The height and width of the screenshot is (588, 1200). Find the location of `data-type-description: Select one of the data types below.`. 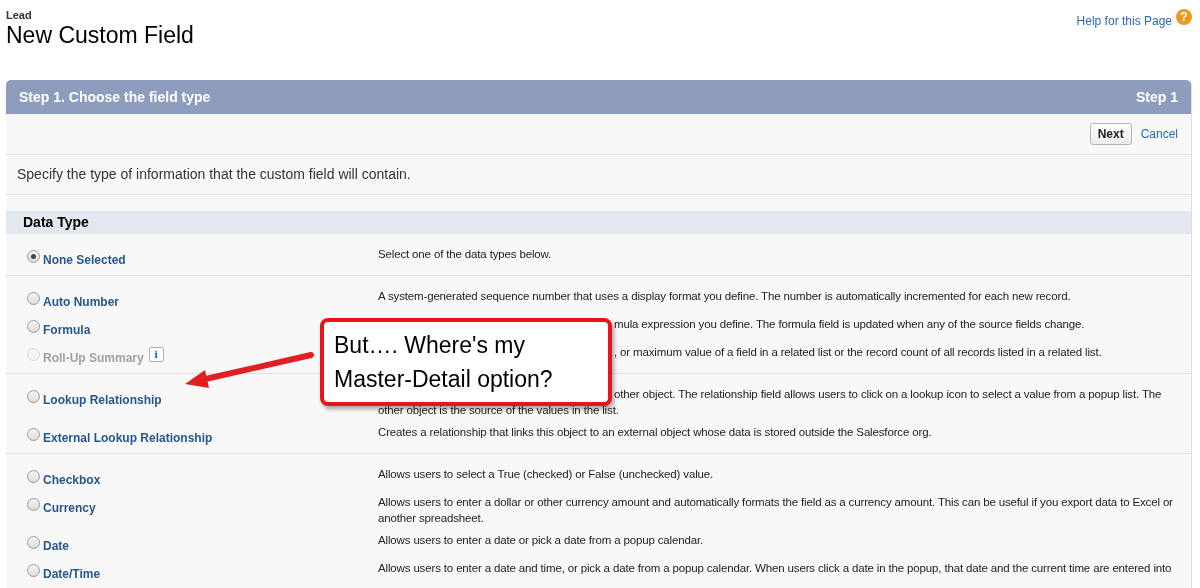

data-type-description: Select one of the data types below. is located at coordinates (465, 254).